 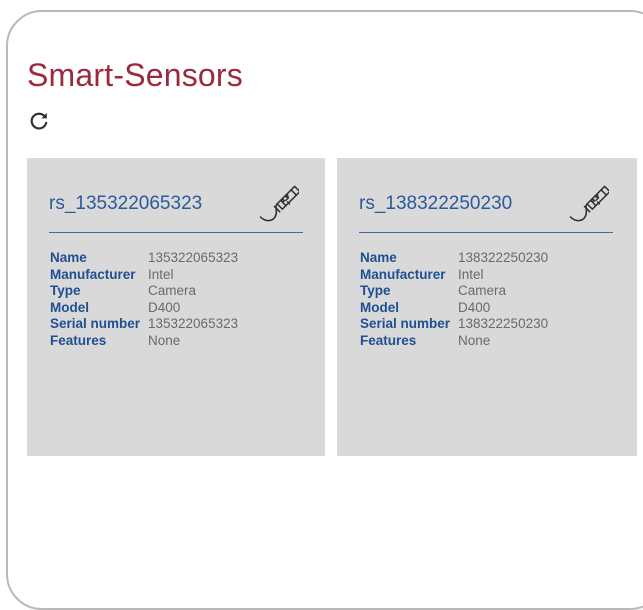 I want to click on sensor-card-header: rs_135322065323, so click(x=176, y=195).